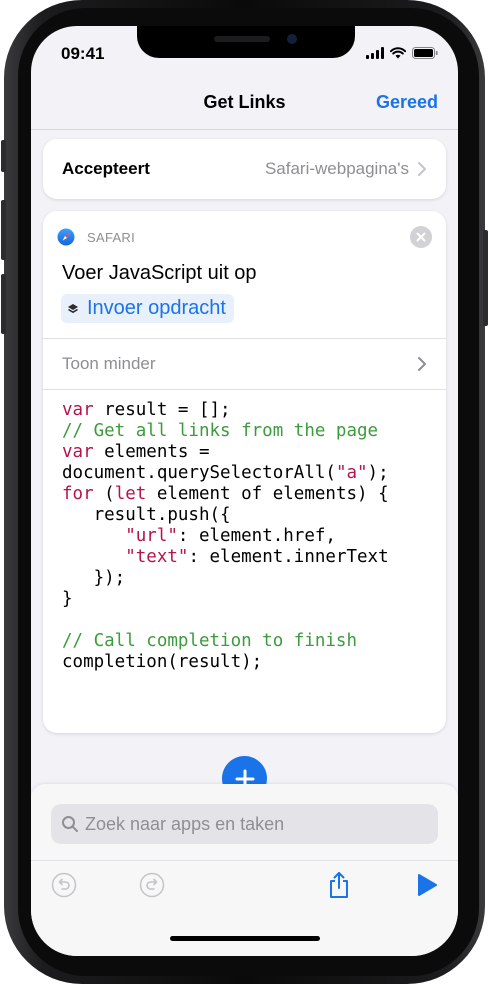 This screenshot has height=984, width=489. Describe the element at coordinates (220, 431) in the screenshot. I see `code-token: // Get all links from the page` at that location.